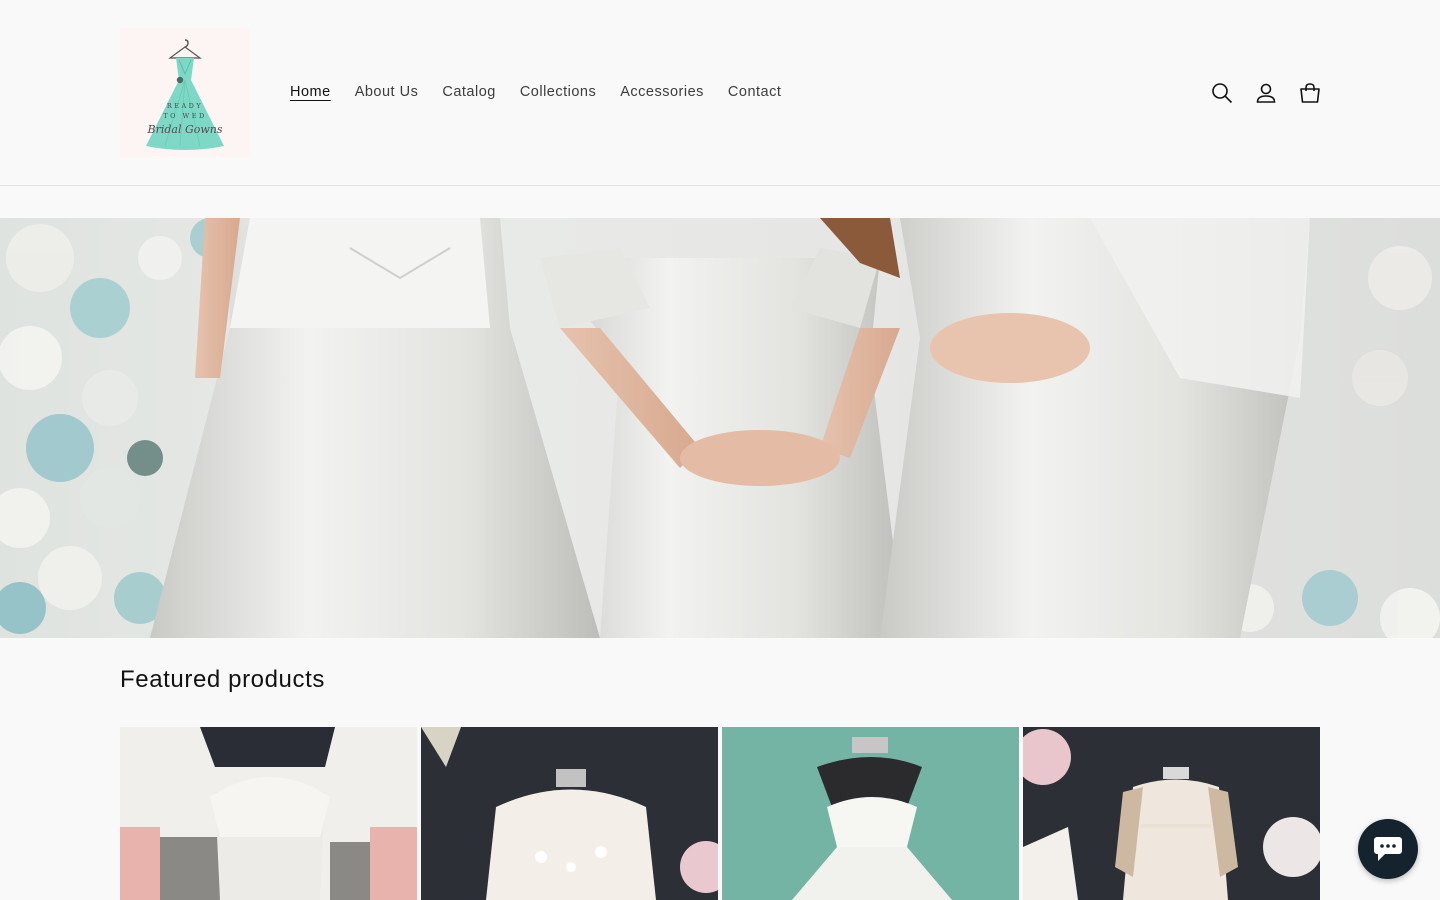 The width and height of the screenshot is (1440, 900). I want to click on nav-link-collections: Collections, so click(558, 92).